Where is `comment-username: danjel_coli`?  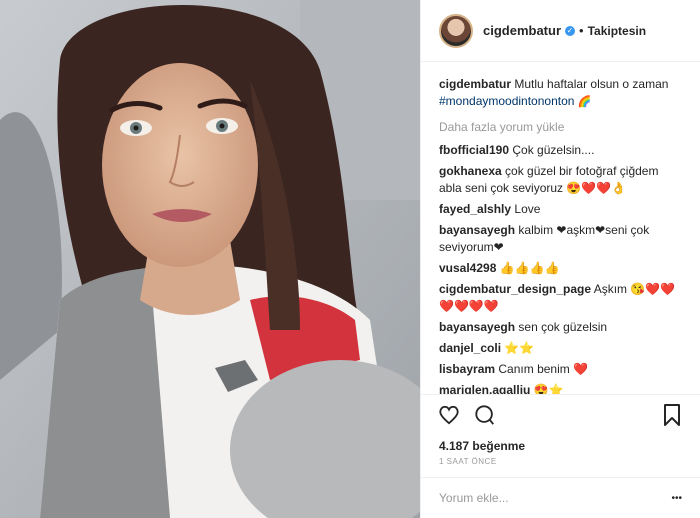
comment-username: danjel_coli is located at coordinates (470, 348).